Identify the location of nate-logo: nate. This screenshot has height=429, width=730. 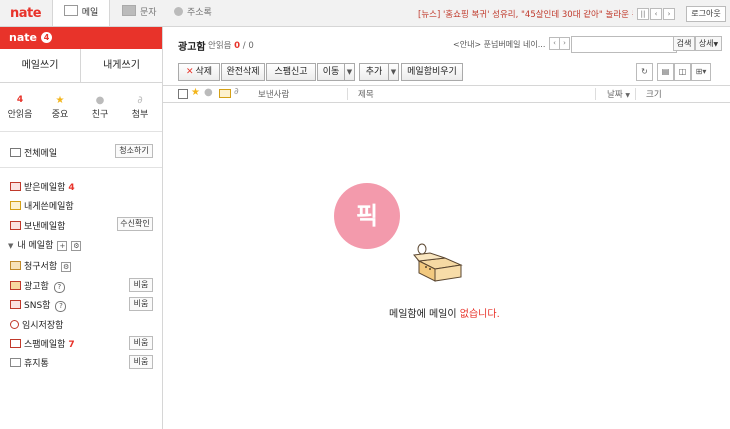
(26, 13).